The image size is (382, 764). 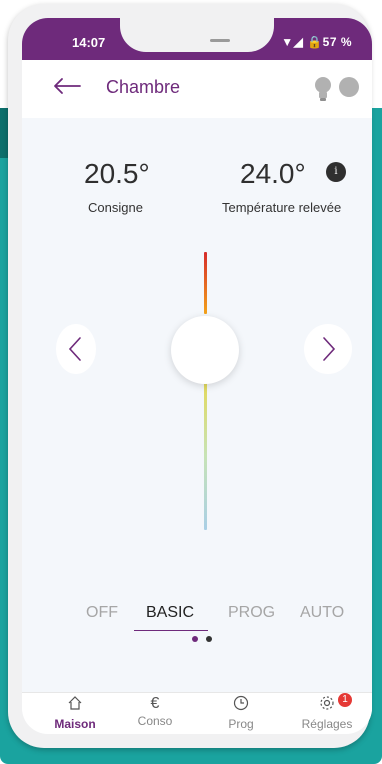 I want to click on page-dot, so click(x=209, y=639).